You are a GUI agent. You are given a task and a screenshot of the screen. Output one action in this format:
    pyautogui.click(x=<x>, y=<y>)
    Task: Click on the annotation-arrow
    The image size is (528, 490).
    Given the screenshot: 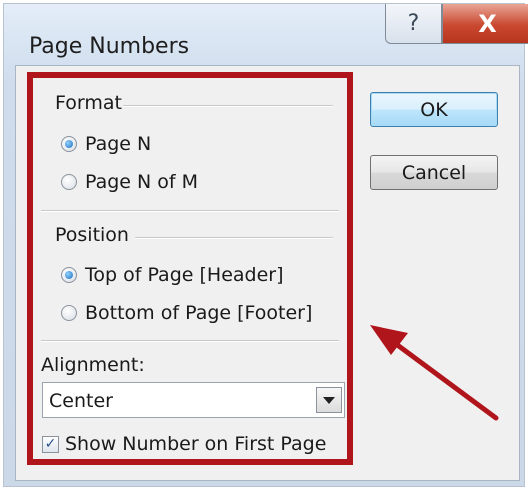 What is the action you would take?
    pyautogui.click(x=434, y=373)
    